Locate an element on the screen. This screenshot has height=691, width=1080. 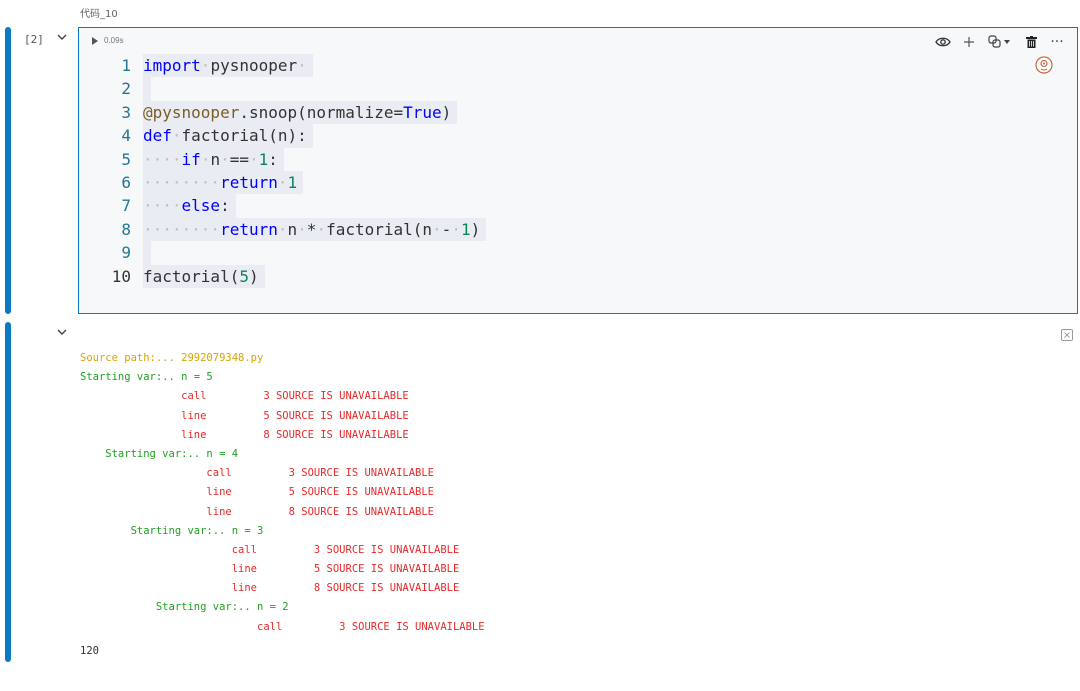
line-number: 4 is located at coordinates (126, 136).